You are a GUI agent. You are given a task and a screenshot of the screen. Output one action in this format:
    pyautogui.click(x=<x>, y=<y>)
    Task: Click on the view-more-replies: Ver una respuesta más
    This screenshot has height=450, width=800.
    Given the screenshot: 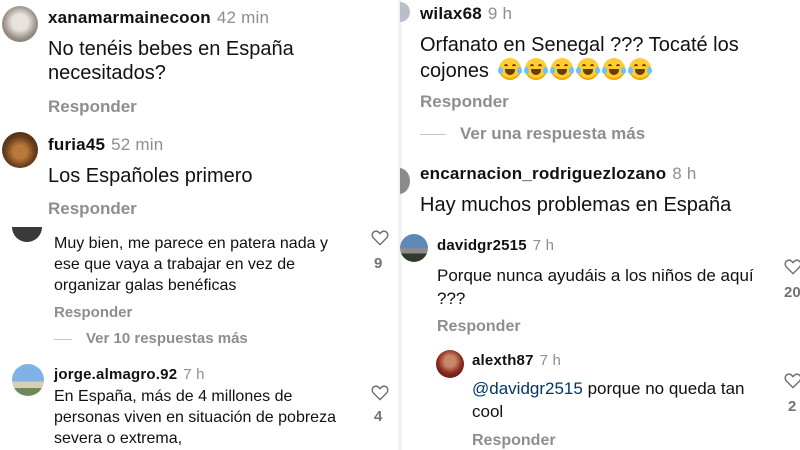 What is the action you would take?
    pyautogui.click(x=532, y=134)
    